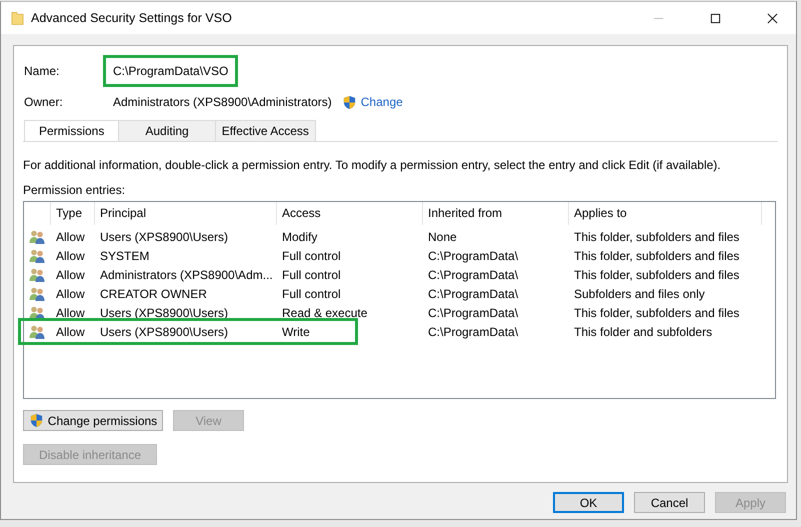 This screenshot has width=801, height=527. I want to click on dialog-button: OK, so click(588, 502).